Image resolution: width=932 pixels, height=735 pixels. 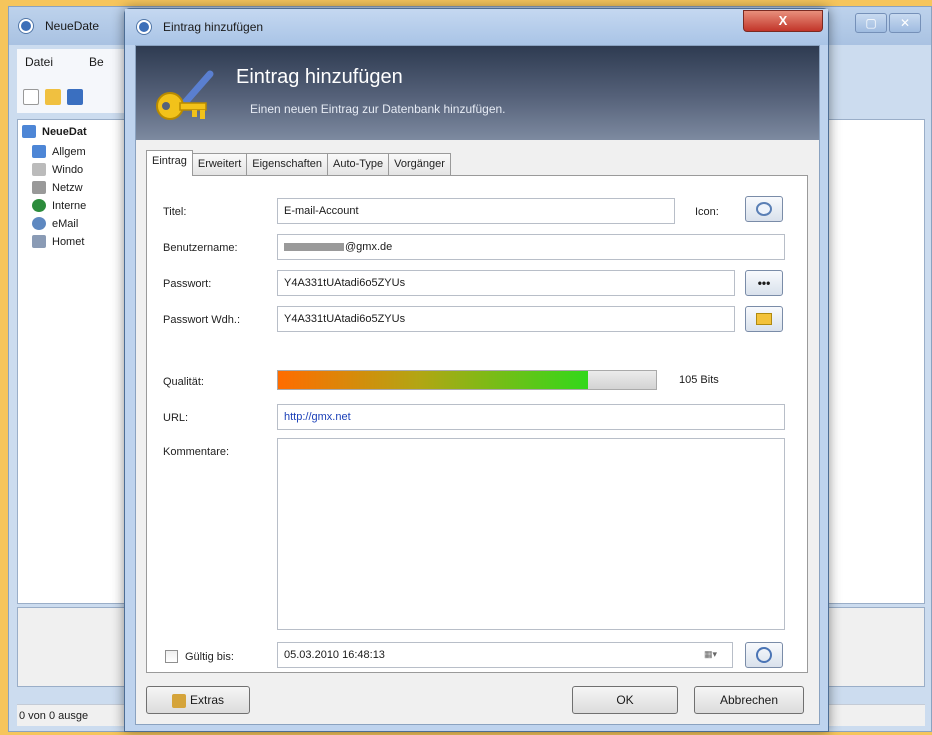 I want to click on dialog-title: Eintrag hinzufügen, so click(x=213, y=27).